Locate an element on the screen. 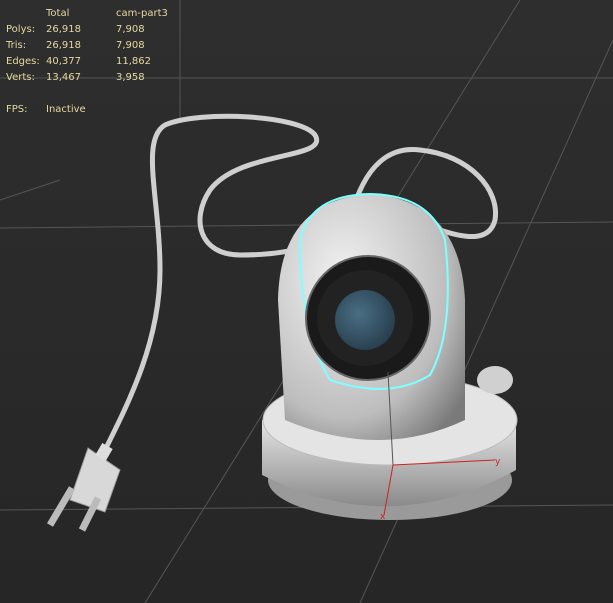  svg-text: y is located at coordinates (498, 462).